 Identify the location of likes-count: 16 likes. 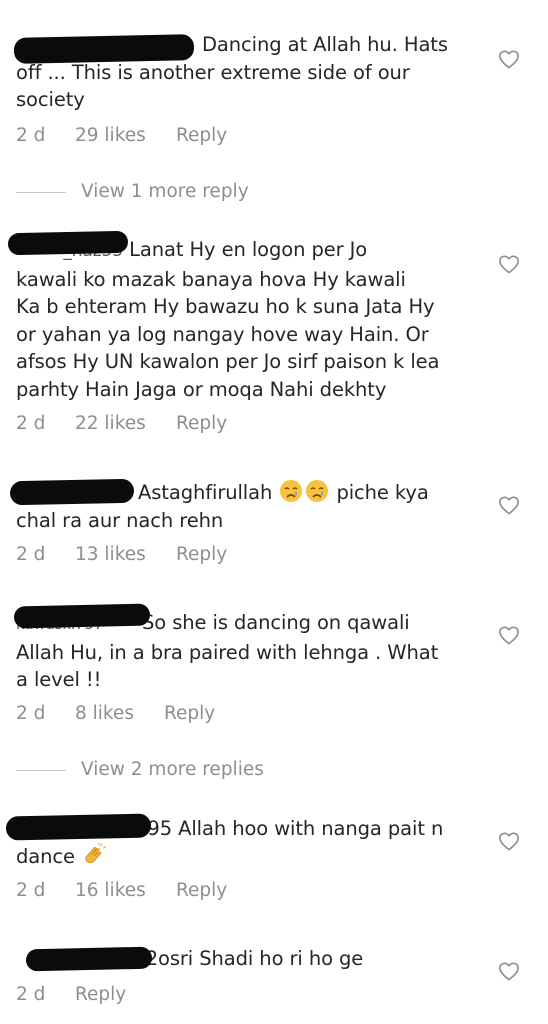
(110, 891).